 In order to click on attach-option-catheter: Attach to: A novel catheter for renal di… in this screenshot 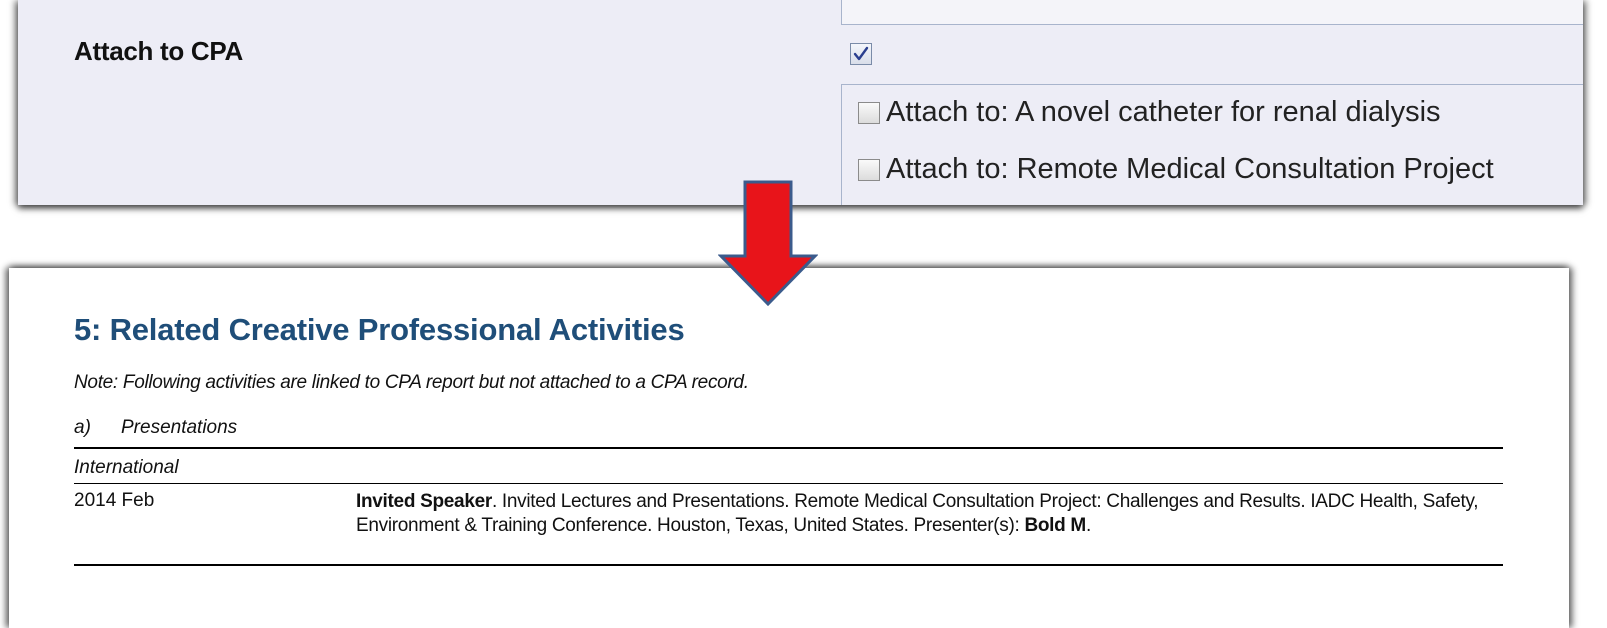, I will do `click(1149, 112)`.